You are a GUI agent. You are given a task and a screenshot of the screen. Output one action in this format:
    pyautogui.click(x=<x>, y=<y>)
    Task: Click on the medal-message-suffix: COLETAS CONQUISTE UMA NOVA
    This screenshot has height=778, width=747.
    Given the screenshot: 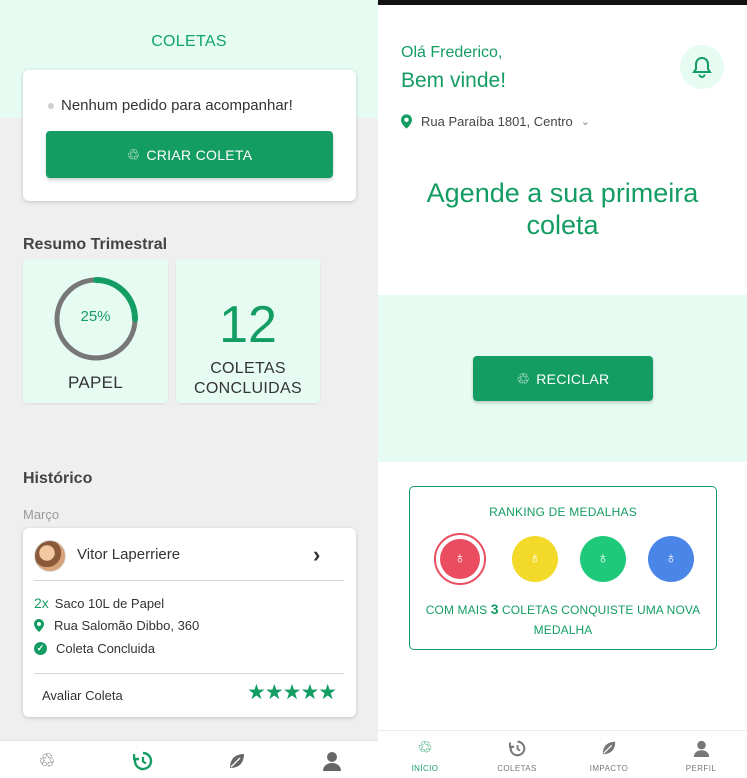 What is the action you would take?
    pyautogui.click(x=601, y=610)
    